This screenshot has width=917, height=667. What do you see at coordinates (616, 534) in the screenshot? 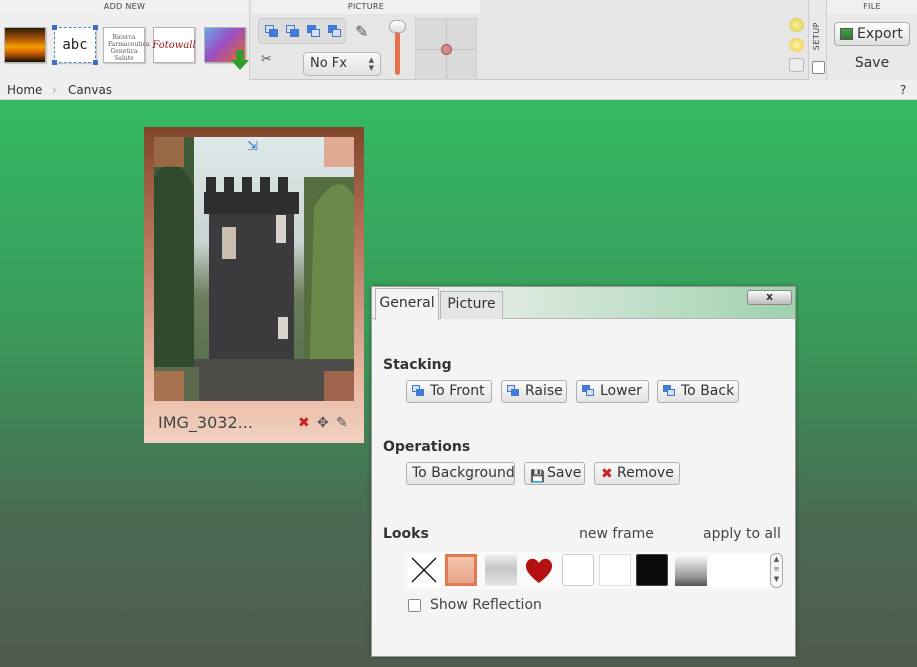
I see `new-frame-label: new frame` at bounding box center [616, 534].